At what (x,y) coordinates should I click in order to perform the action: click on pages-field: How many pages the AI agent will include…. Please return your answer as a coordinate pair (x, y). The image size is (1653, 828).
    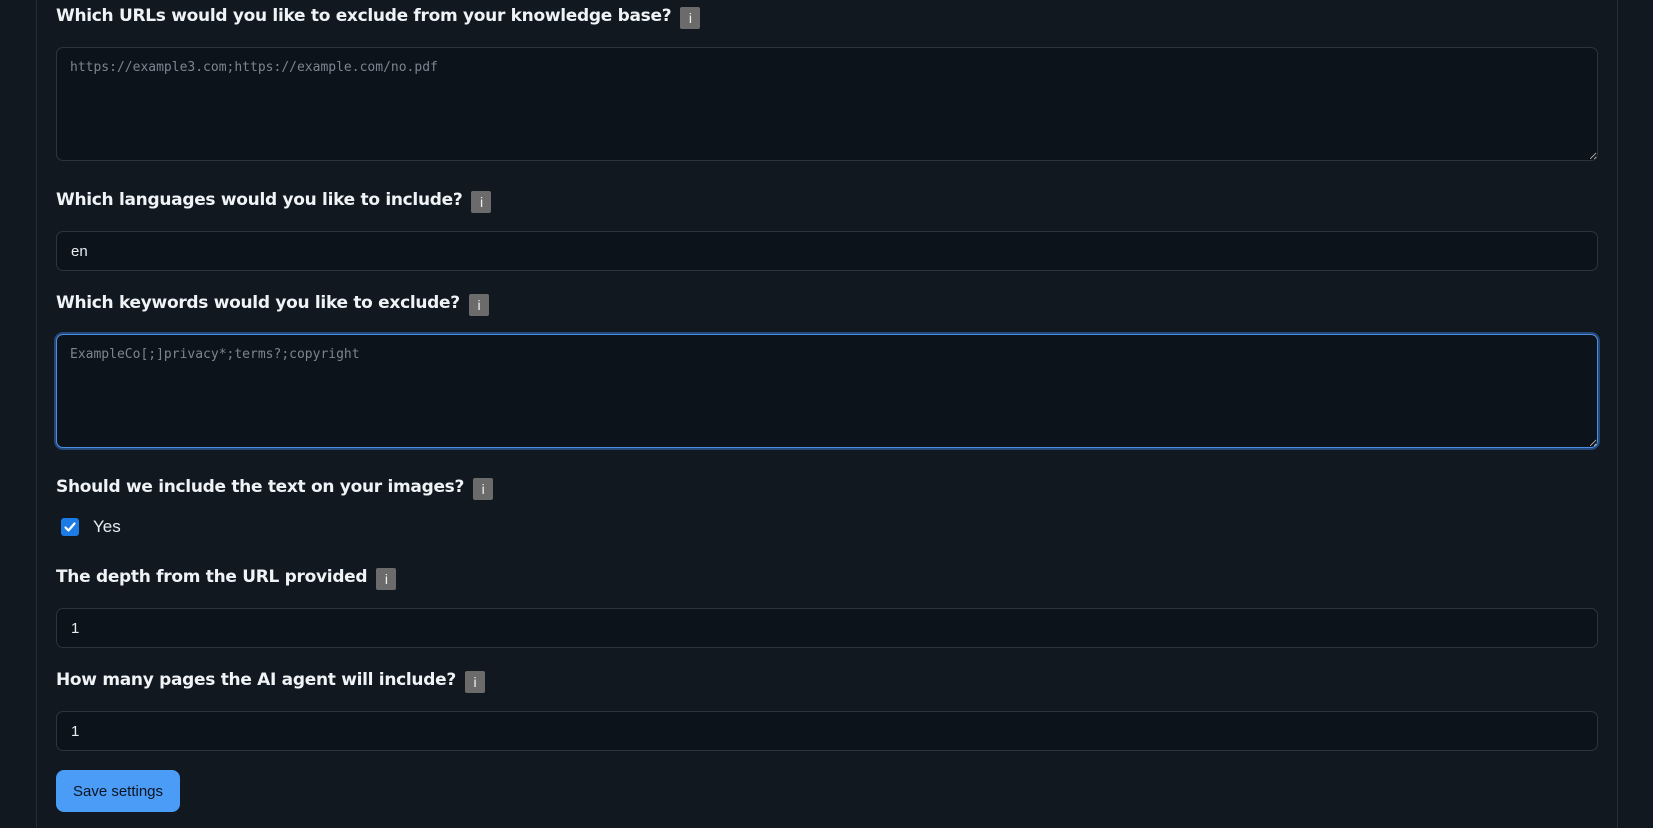
    Looking at the image, I should click on (827, 709).